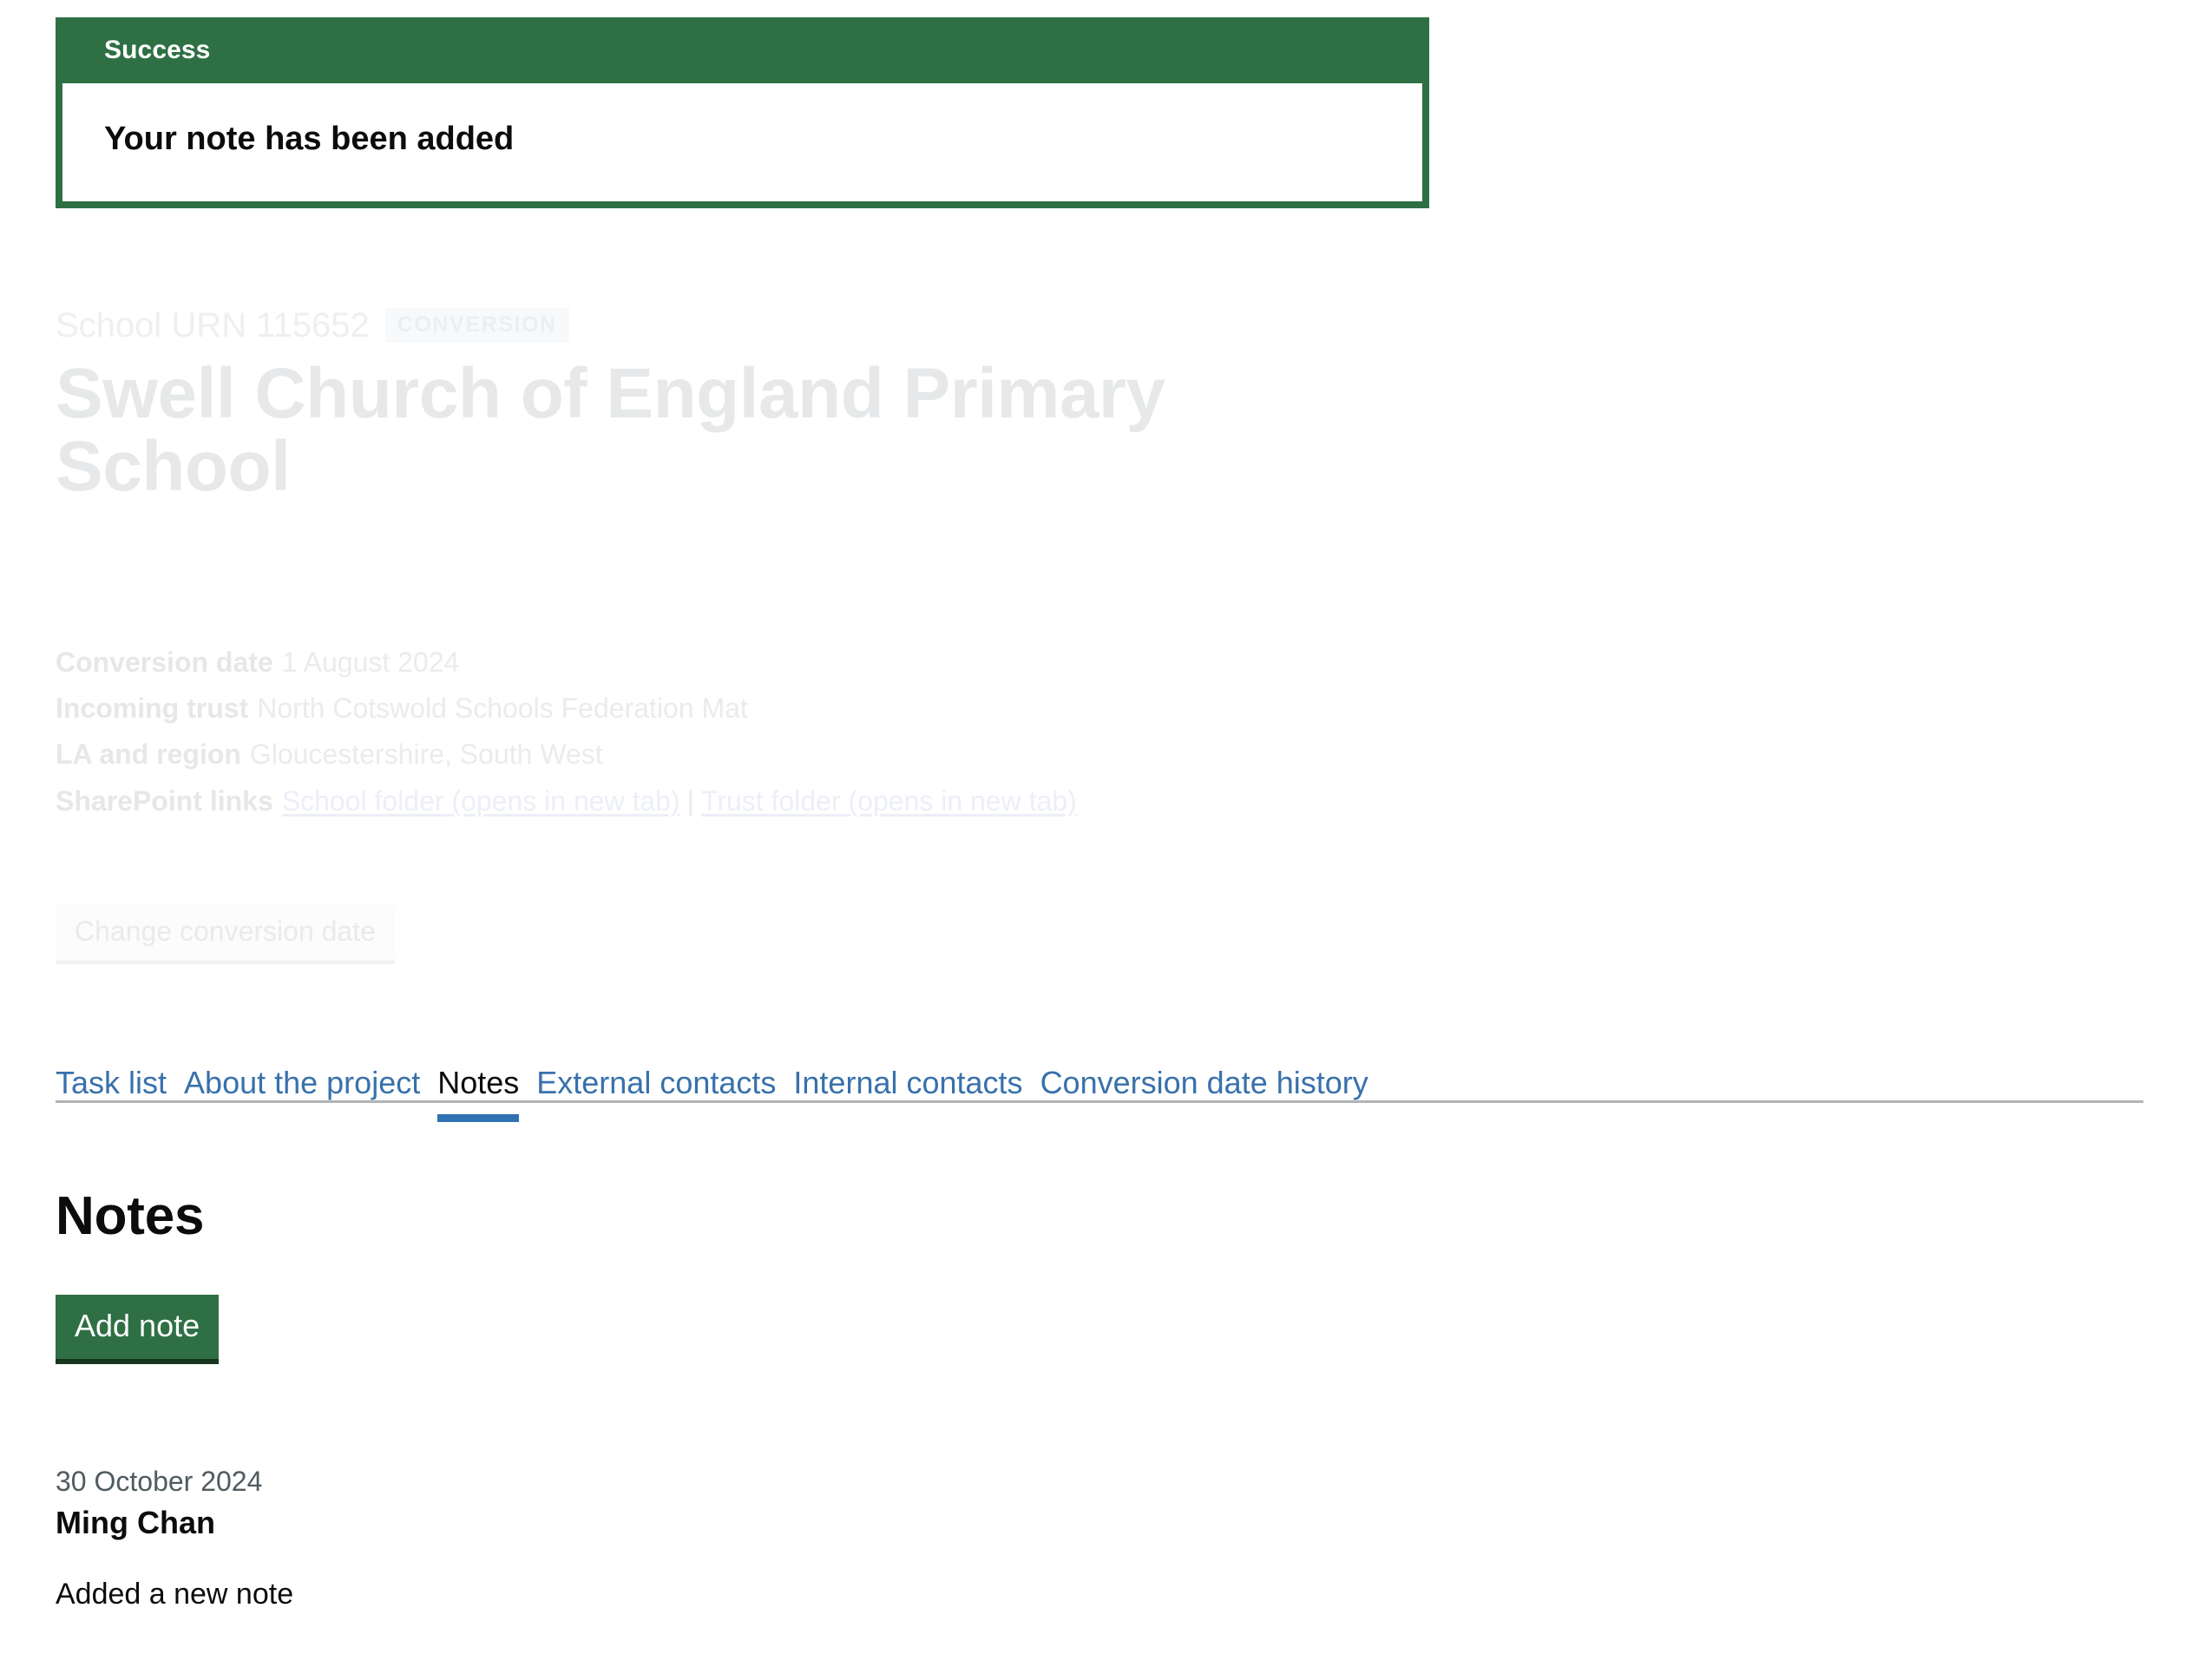  I want to click on tab-task-list: Task list, so click(120, 1092).